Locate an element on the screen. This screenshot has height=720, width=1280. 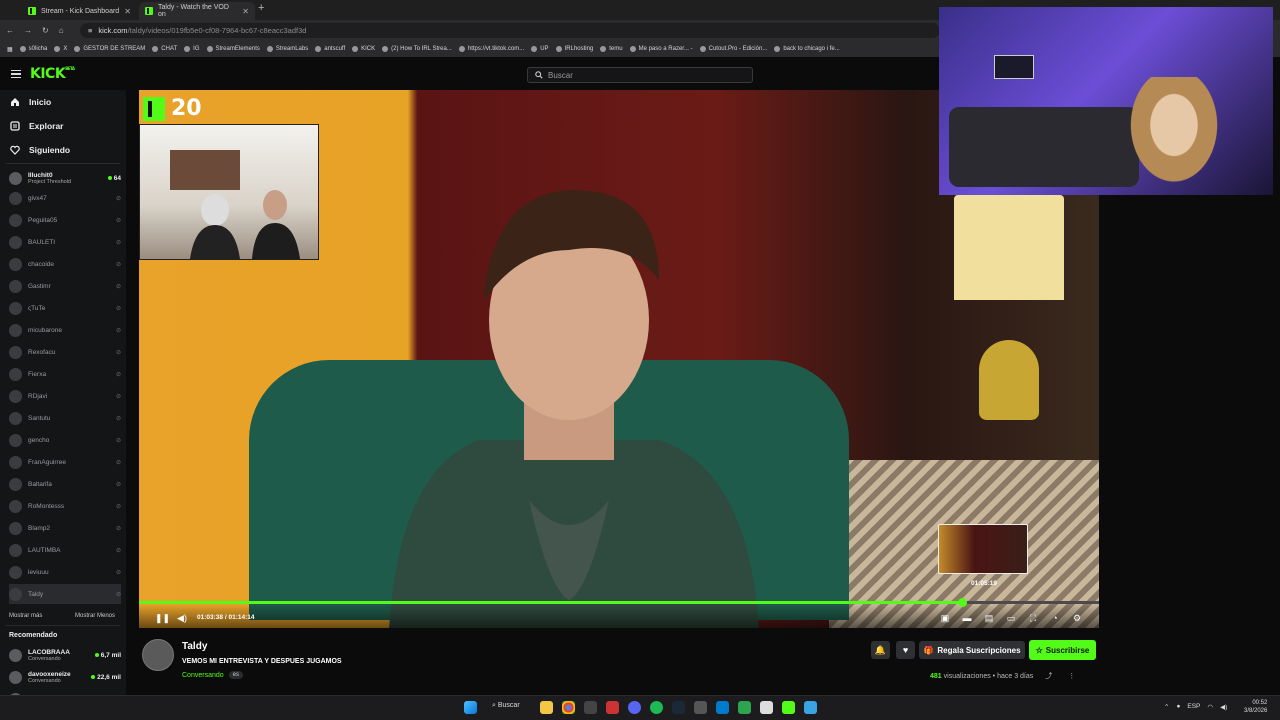
following-channel: Blamp2 ⊘ is located at coordinates (65, 528).